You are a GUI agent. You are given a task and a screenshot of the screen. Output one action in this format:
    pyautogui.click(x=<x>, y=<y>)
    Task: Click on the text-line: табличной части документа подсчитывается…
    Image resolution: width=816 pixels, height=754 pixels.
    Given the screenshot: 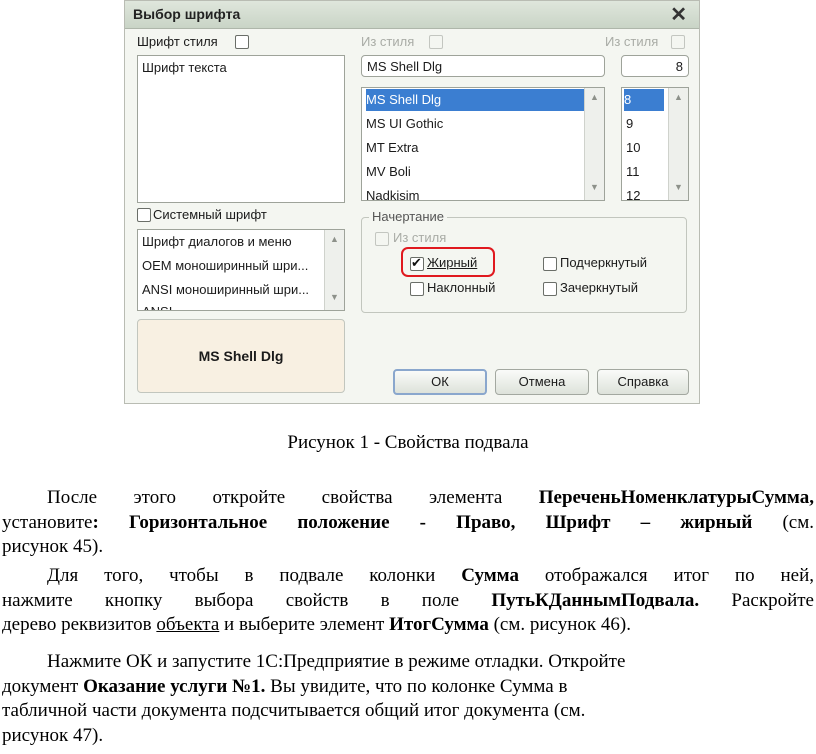 What is the action you would take?
    pyautogui.click(x=408, y=711)
    